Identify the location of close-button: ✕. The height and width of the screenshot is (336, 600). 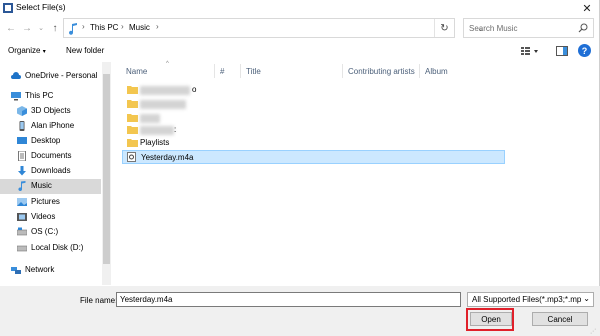
(587, 8).